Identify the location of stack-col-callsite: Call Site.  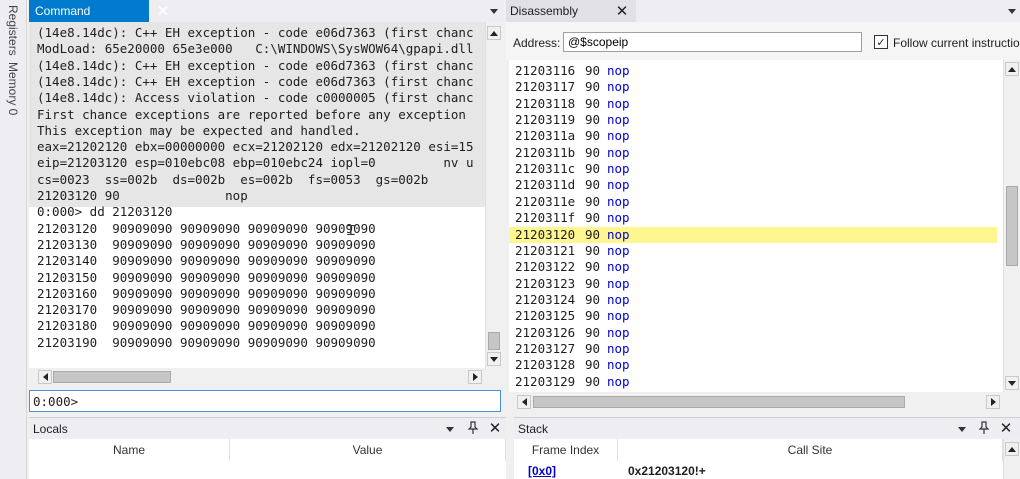
(810, 450).